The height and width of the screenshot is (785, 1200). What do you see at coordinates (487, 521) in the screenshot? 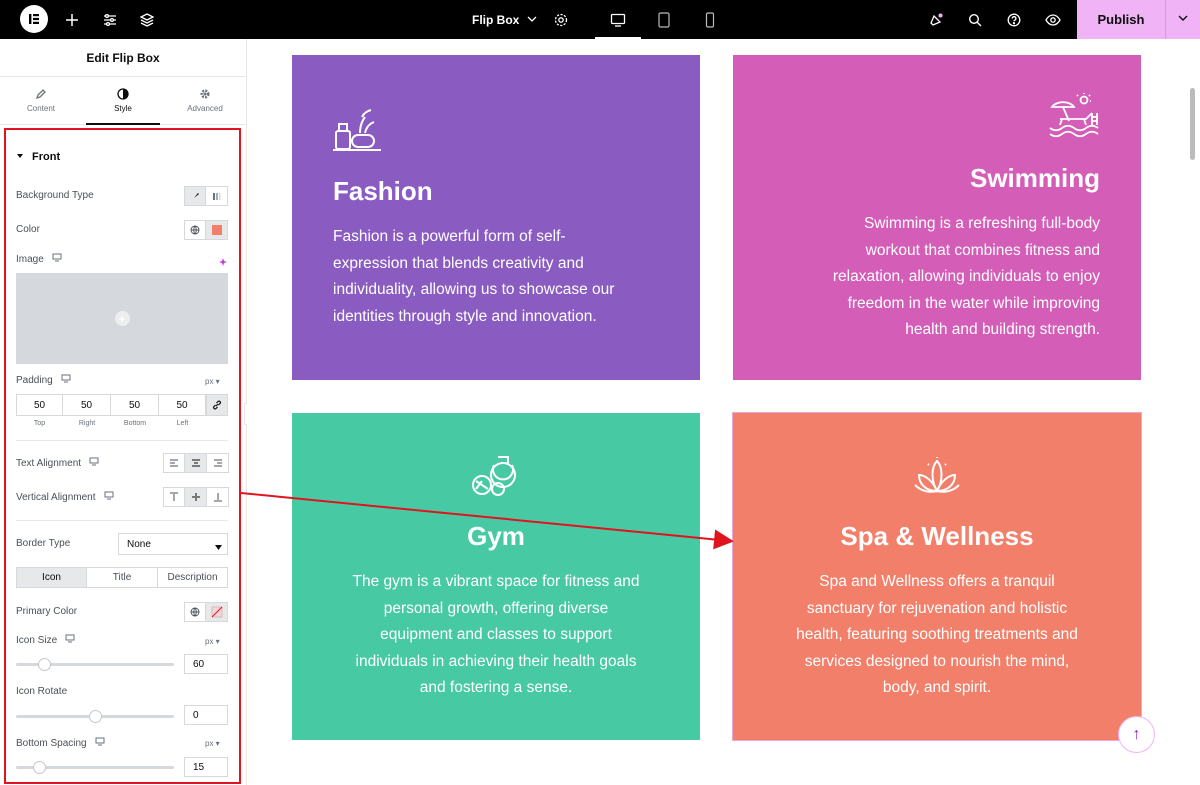
I see `annotation-arrow` at bounding box center [487, 521].